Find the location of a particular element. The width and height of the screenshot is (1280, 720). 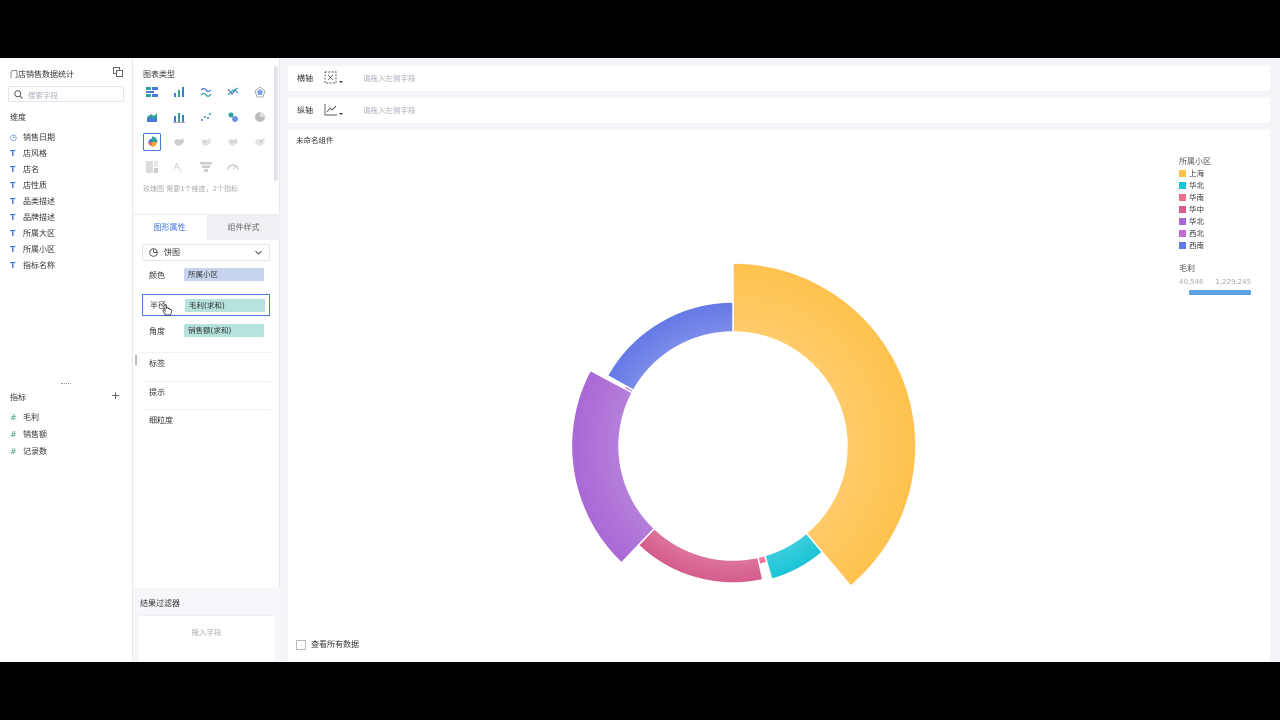

pie-chart-icon is located at coordinates (260, 117).